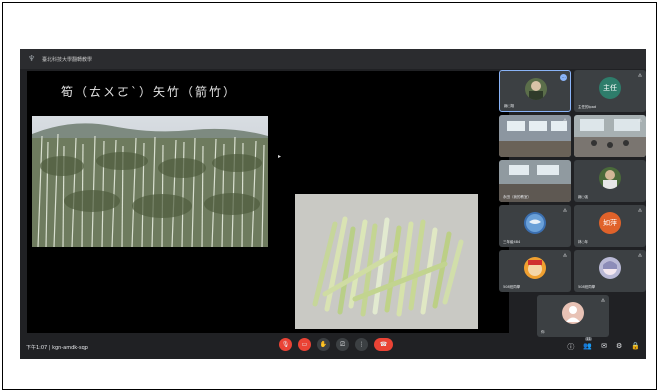 This screenshot has height=392, width=659. What do you see at coordinates (304, 344) in the screenshot?
I see `camera-off-icon: ▭` at bounding box center [304, 344].